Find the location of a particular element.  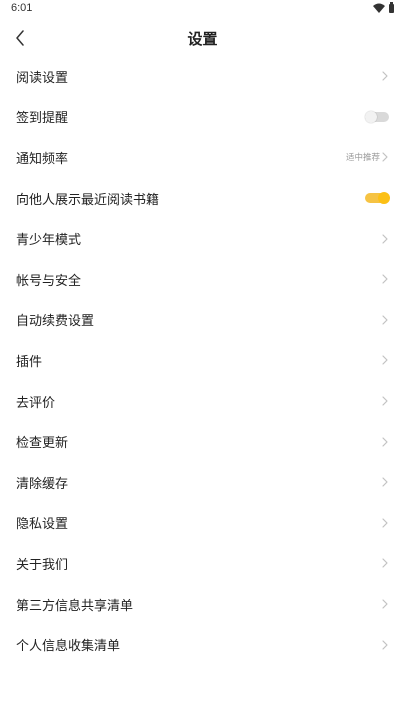

setting-auto-renewal: 自动续费设置 is located at coordinates (202, 320).